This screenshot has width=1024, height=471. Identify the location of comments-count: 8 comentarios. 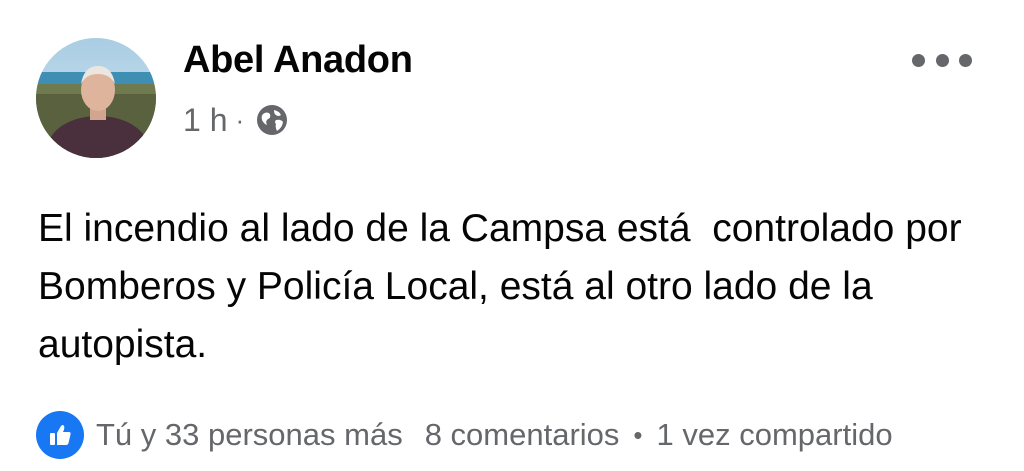
(522, 435).